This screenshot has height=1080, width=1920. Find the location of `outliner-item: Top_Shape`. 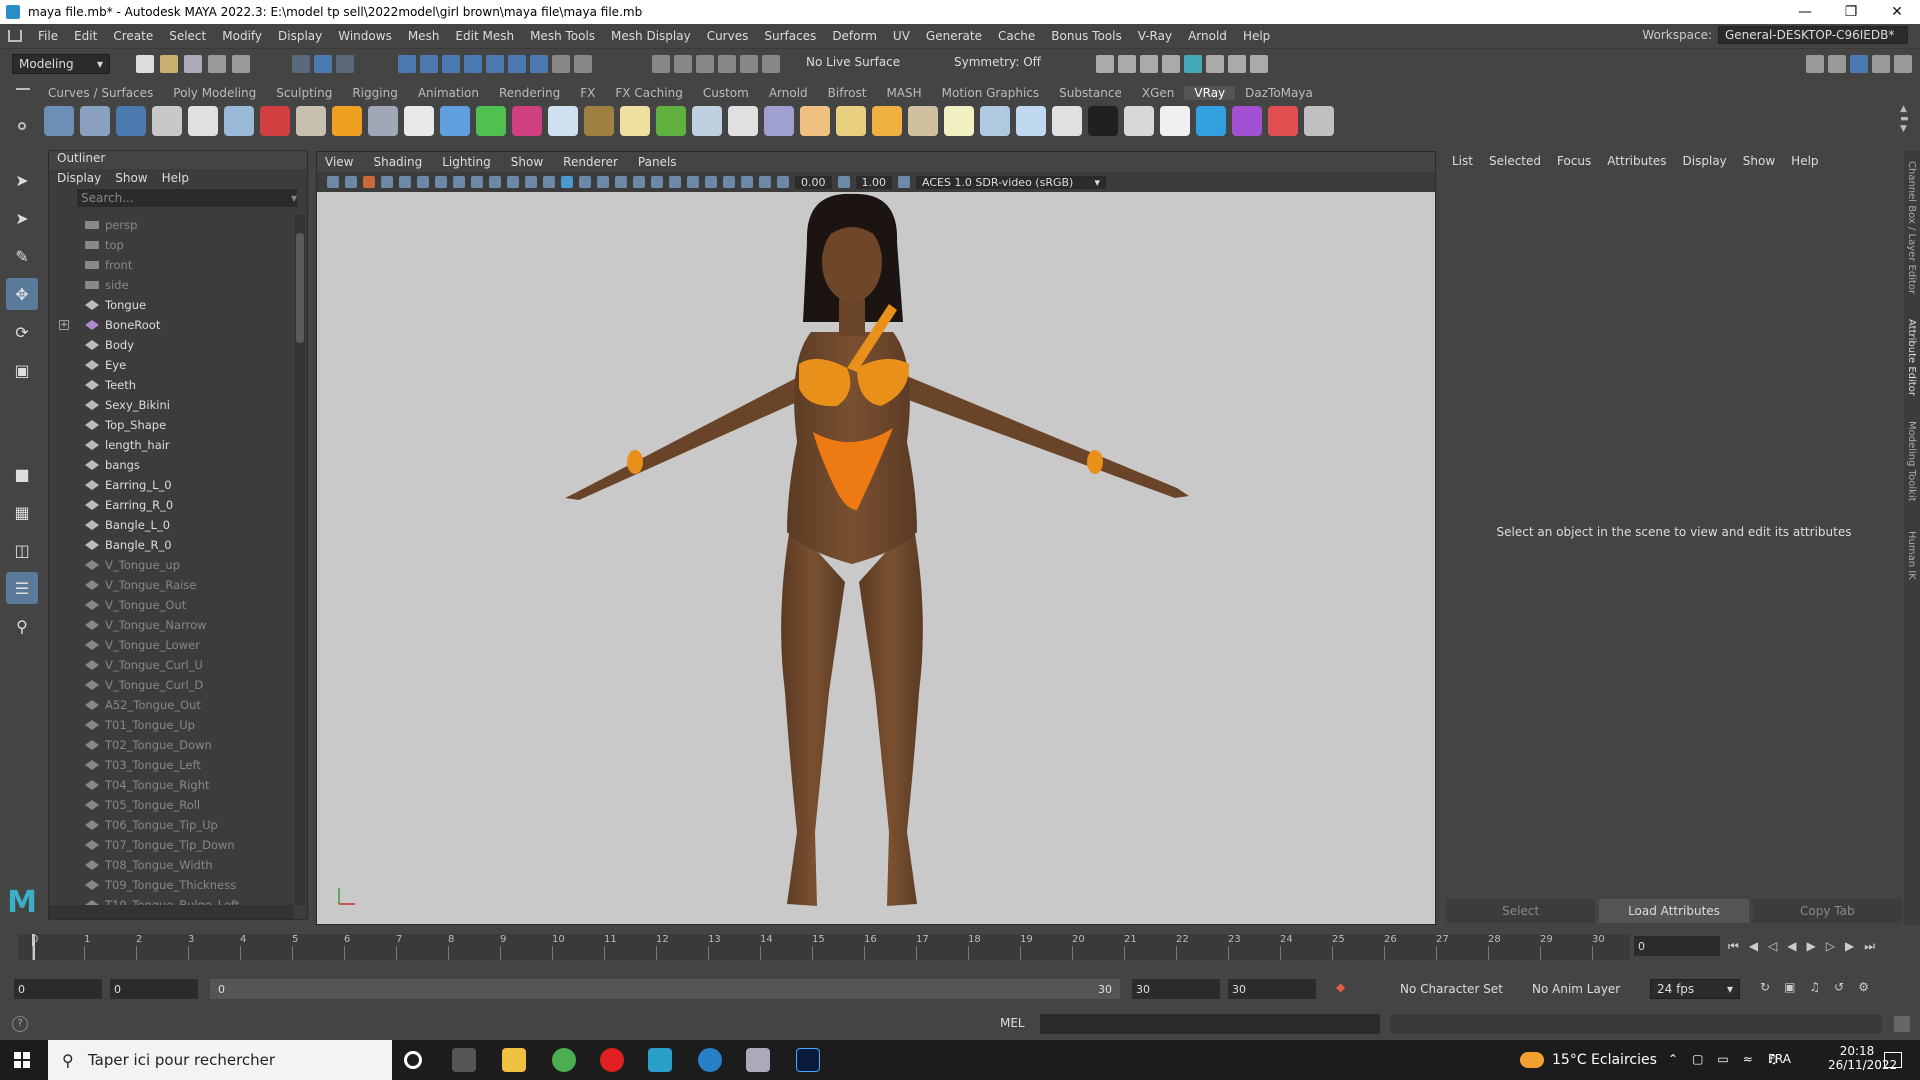

outliner-item: Top_Shape is located at coordinates (171, 425).